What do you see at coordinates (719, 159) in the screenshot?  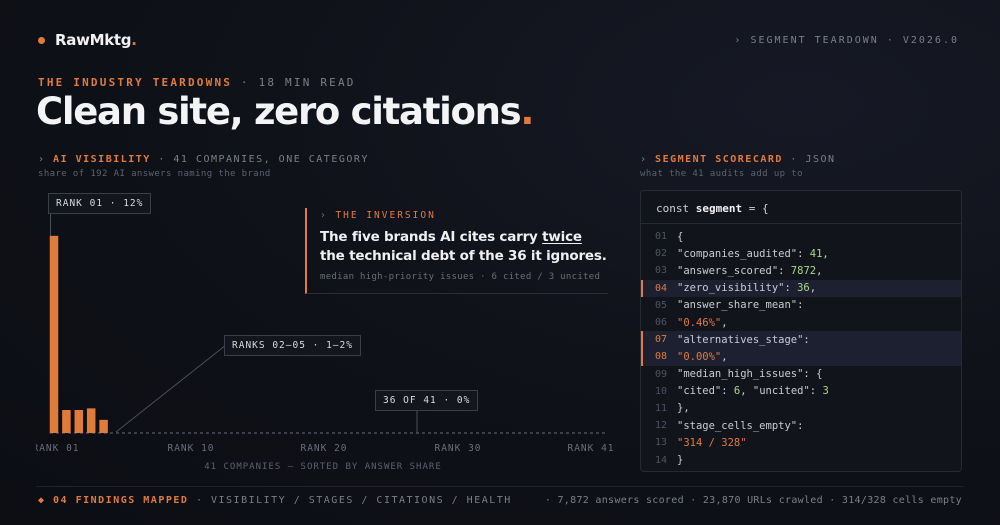 I see `scorecard-label-accent: SEGMENT SCORECARD` at bounding box center [719, 159].